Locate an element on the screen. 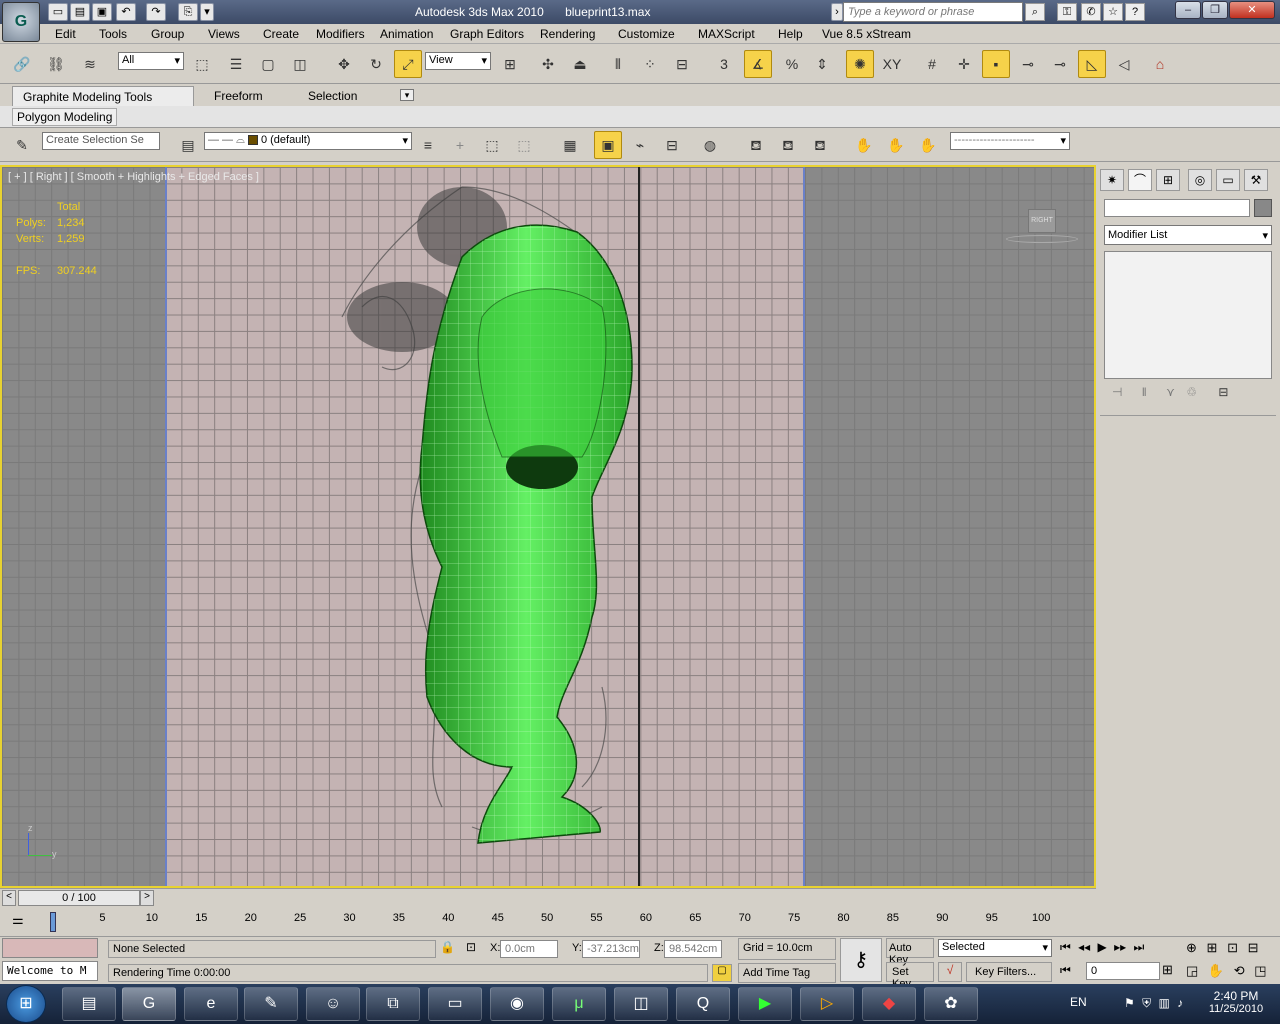 This screenshot has height=1024, width=1280. current-frame-marker is located at coordinates (53, 922).